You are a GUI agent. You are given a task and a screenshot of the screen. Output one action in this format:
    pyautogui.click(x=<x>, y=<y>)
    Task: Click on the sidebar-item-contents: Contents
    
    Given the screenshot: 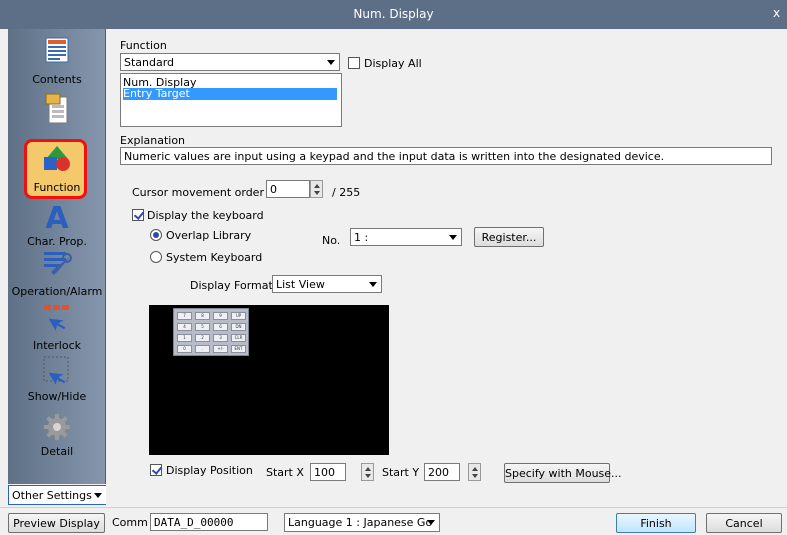 What is the action you would take?
    pyautogui.click(x=57, y=63)
    